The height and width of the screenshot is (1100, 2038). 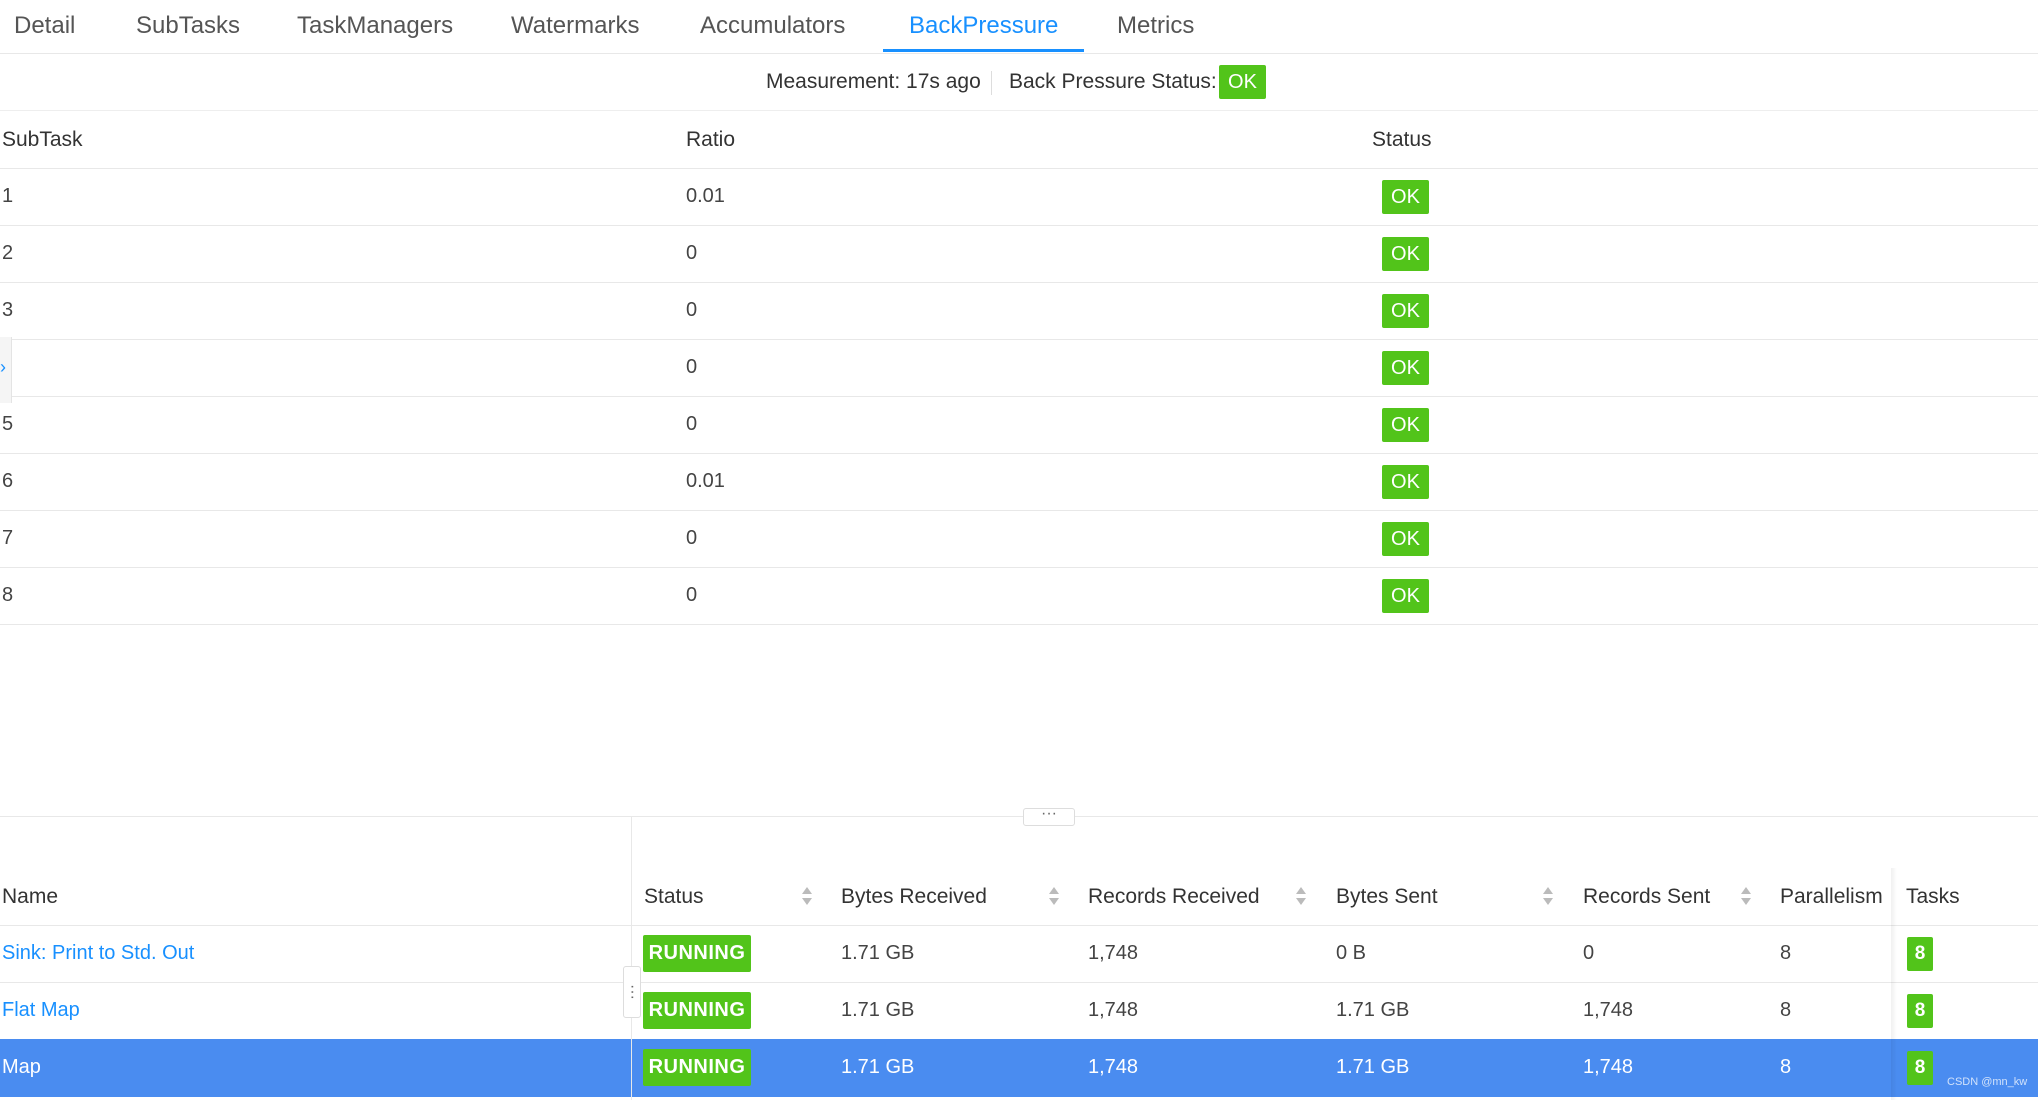 What do you see at coordinates (1589, 953) in the screenshot?
I see `records-sent: 0` at bounding box center [1589, 953].